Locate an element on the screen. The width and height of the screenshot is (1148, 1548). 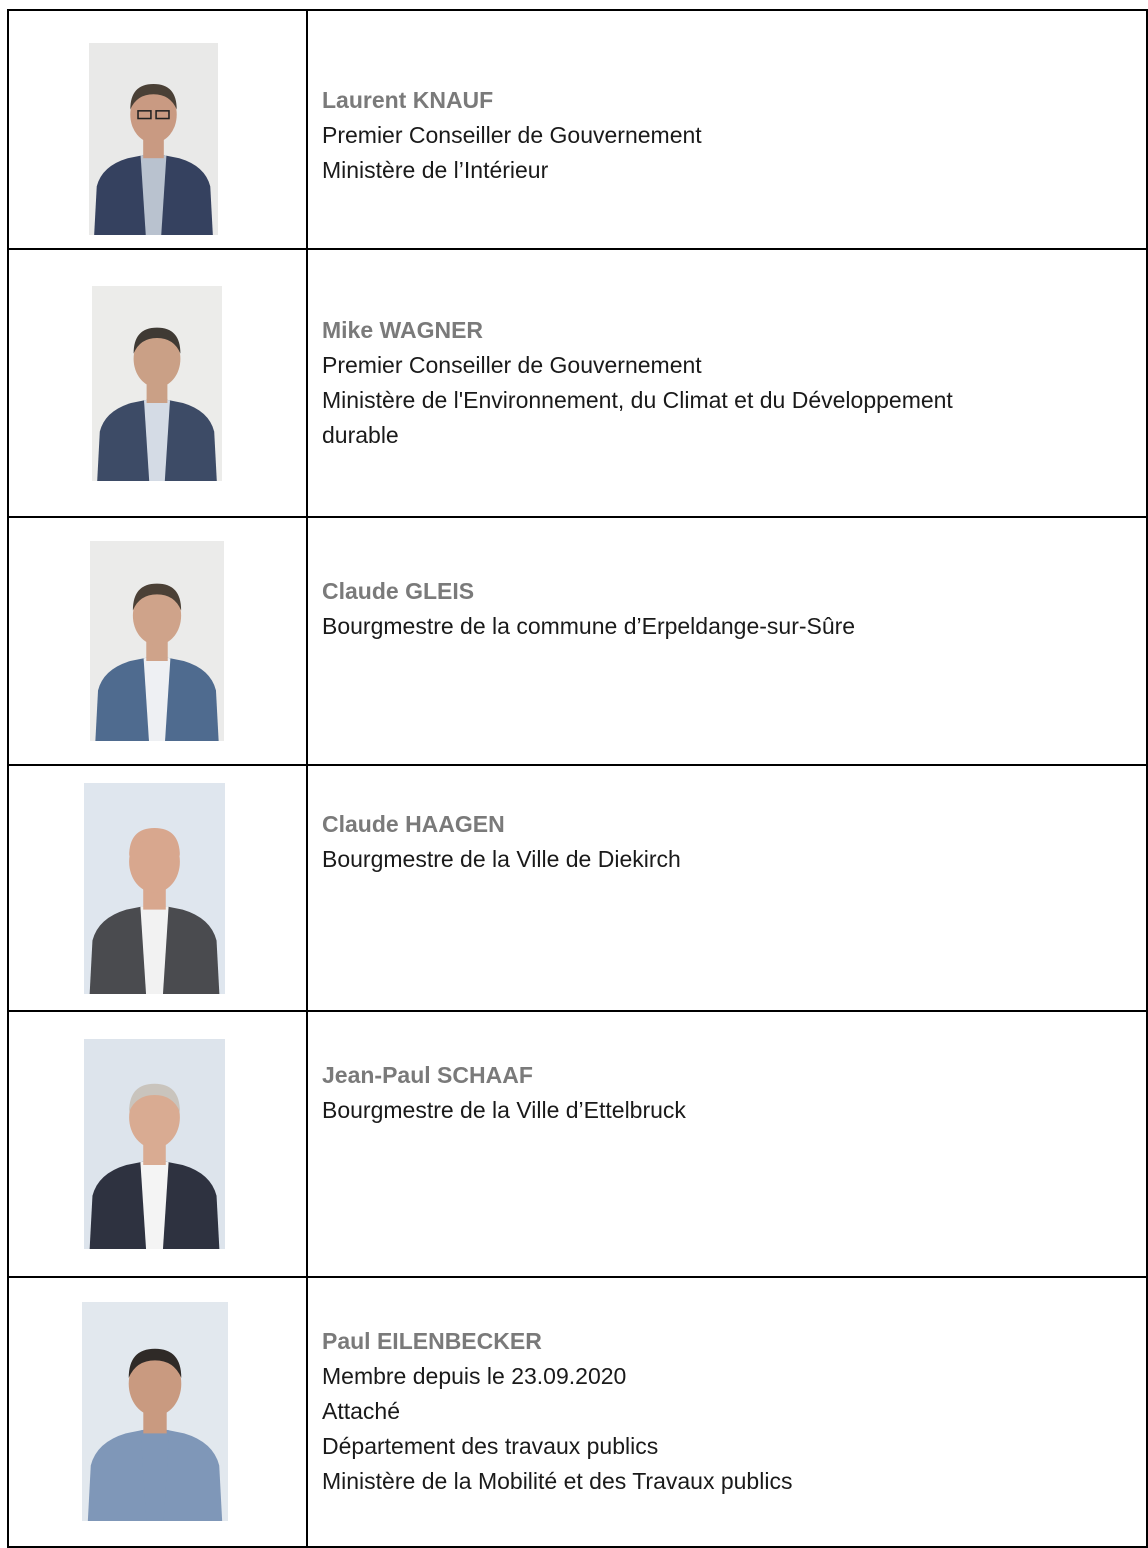
member-detail-line: Département des travaux publics is located at coordinates (490, 1446).